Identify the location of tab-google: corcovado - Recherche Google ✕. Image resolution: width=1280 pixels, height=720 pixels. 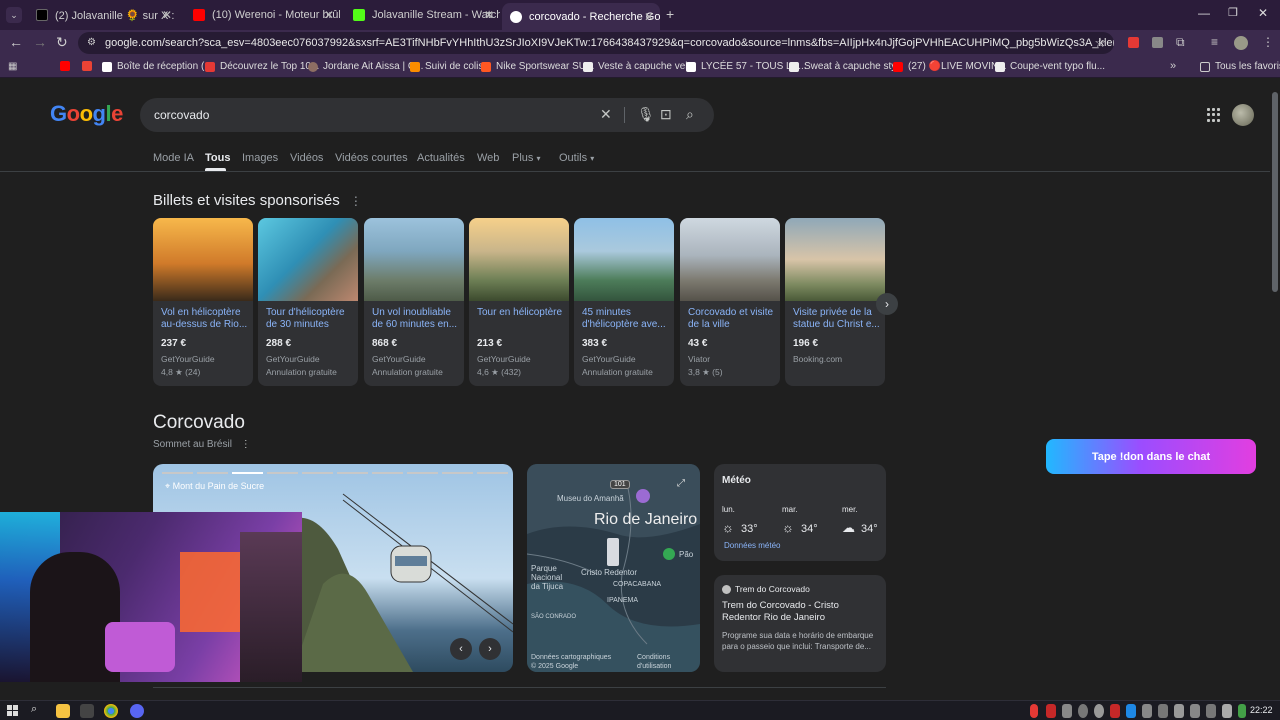
(581, 16).